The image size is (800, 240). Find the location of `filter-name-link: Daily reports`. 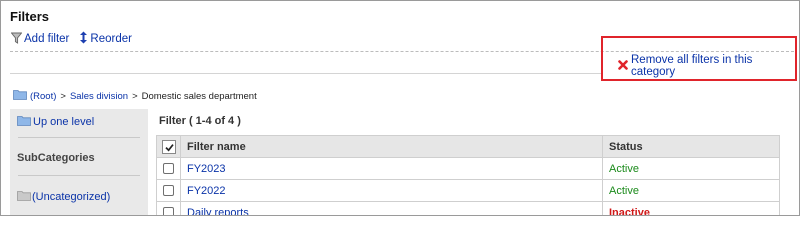

filter-name-link: Daily reports is located at coordinates (218, 211).